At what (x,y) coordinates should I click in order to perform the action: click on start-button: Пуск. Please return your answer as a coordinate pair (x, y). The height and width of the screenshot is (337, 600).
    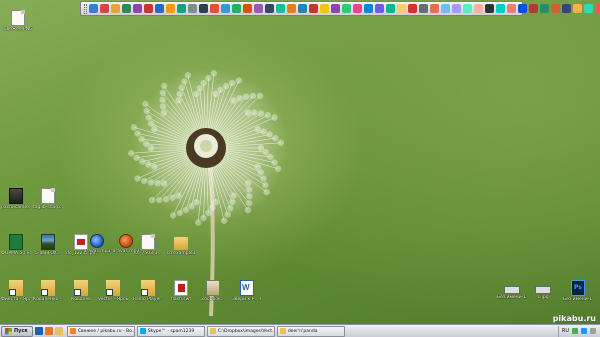
    Looking at the image, I should click on (17, 331).